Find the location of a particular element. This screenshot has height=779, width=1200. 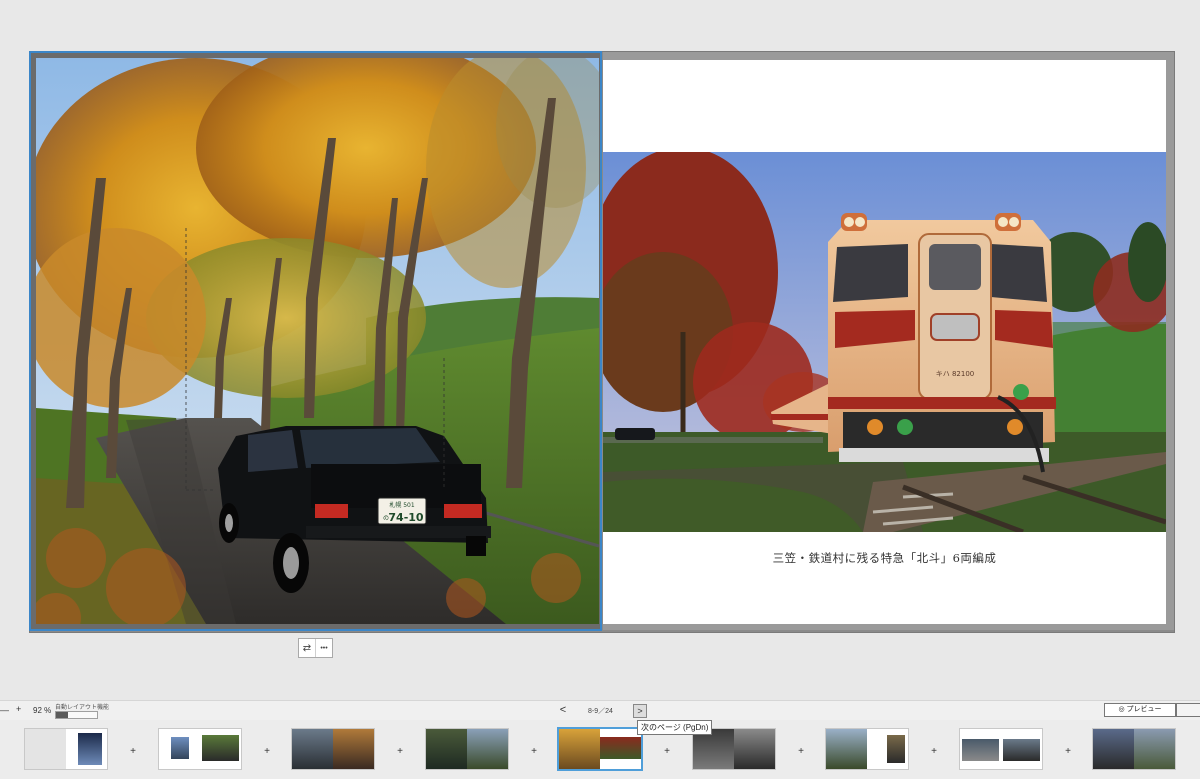

loco-number: キハ 82100 is located at coordinates (955, 374).